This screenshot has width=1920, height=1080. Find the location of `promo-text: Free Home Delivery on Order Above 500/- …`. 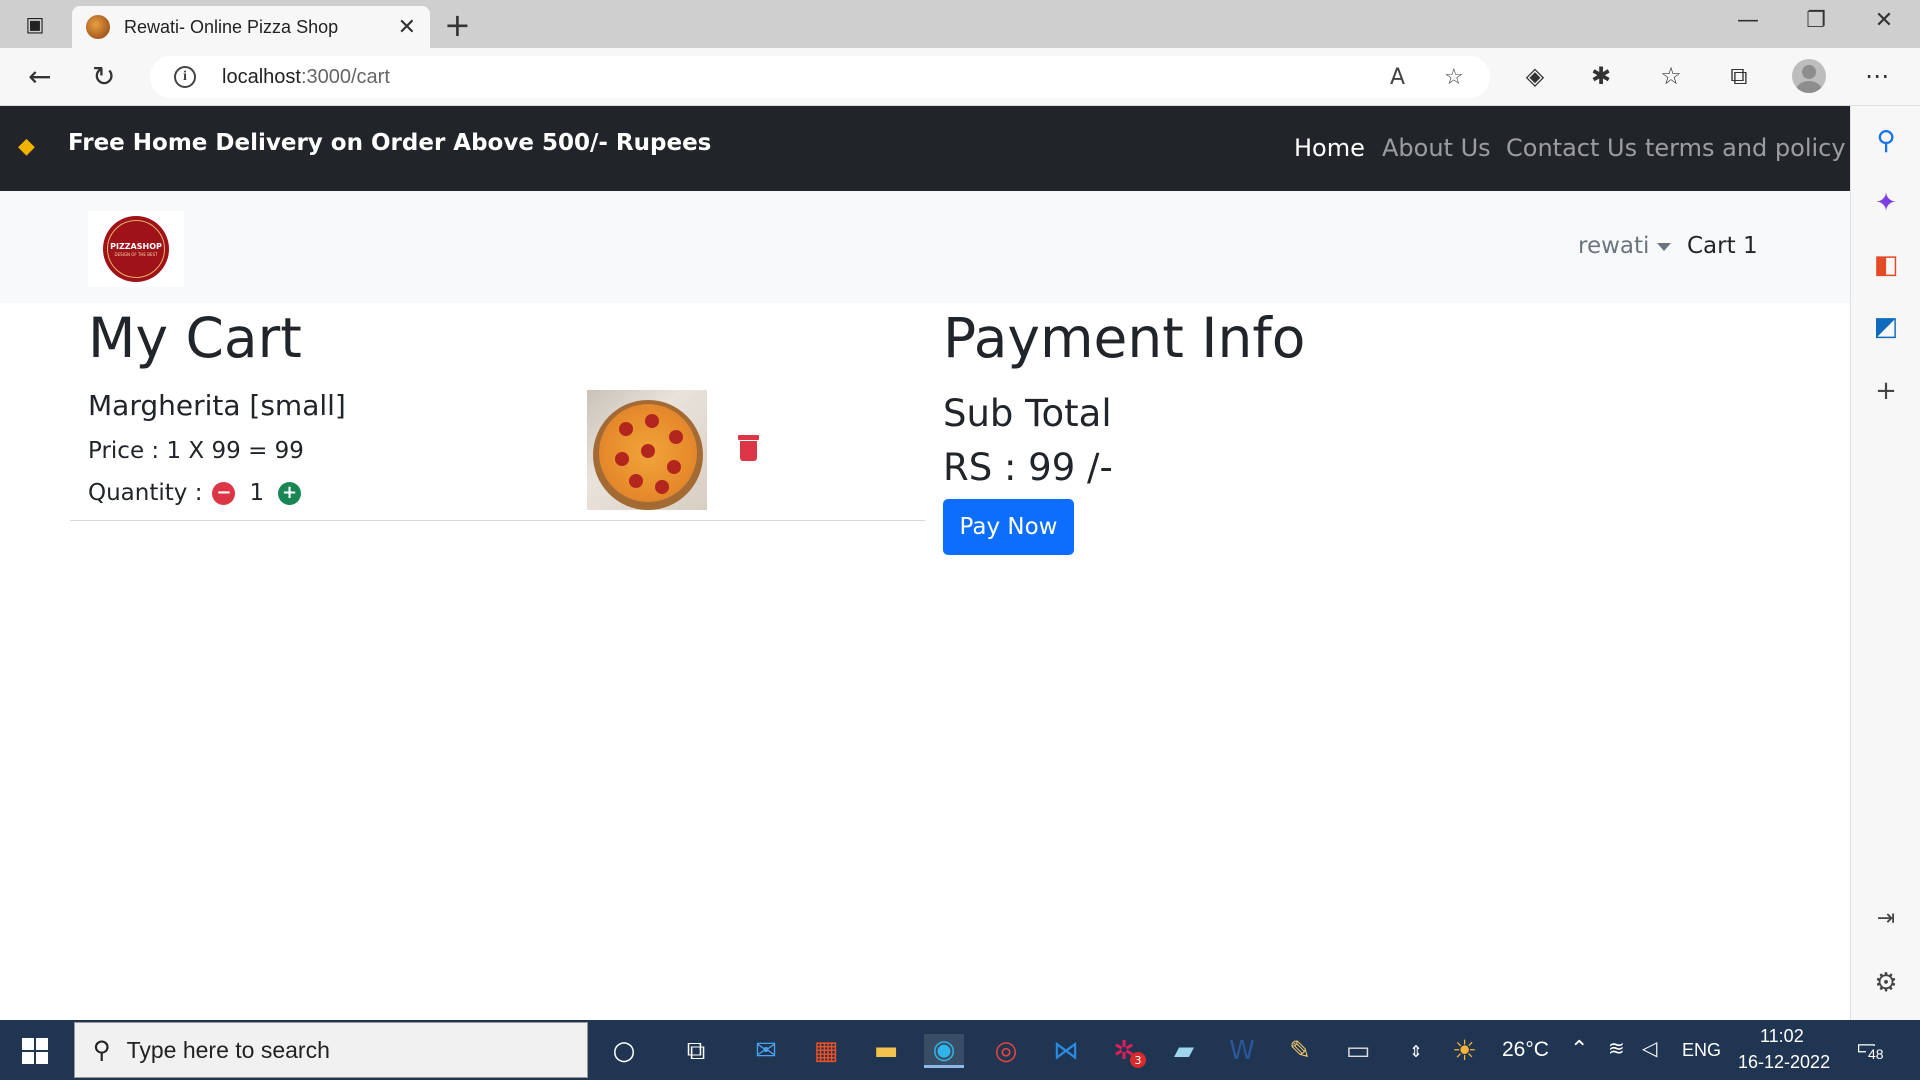

promo-text: Free Home Delivery on Order Above 500/- … is located at coordinates (390, 143).